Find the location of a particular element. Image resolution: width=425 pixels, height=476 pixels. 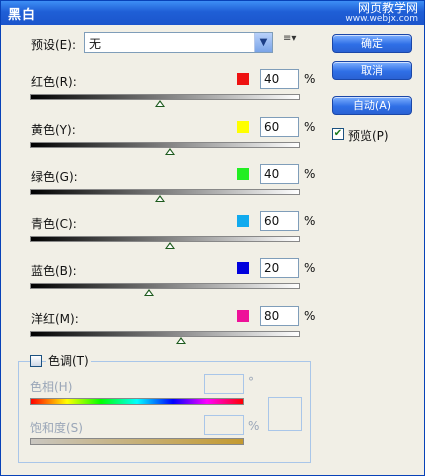

slider-label: 黄色(Y): is located at coordinates (53, 130).